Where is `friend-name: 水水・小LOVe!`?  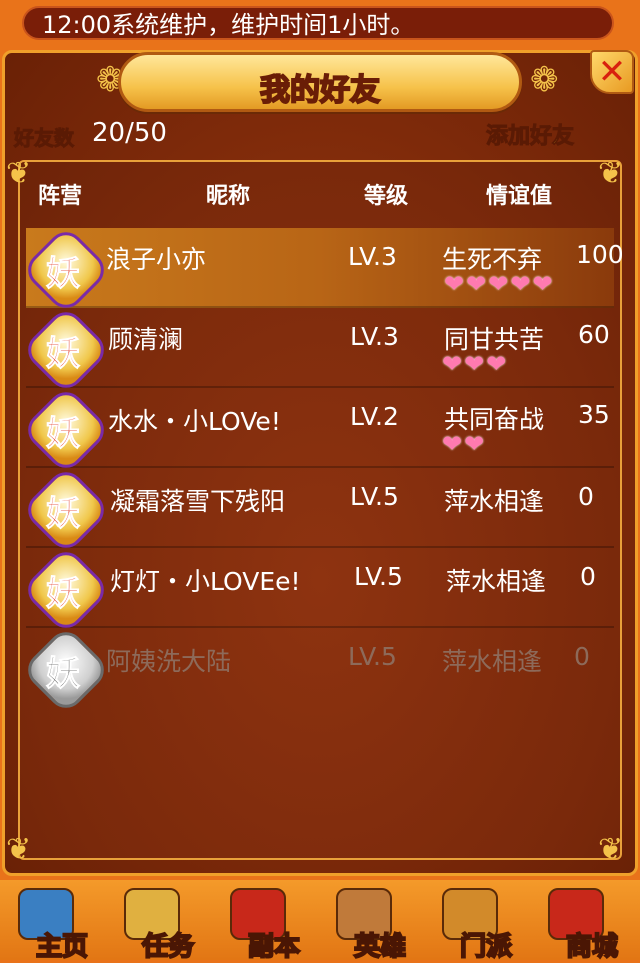 friend-name: 水水・小LOVe! is located at coordinates (194, 421).